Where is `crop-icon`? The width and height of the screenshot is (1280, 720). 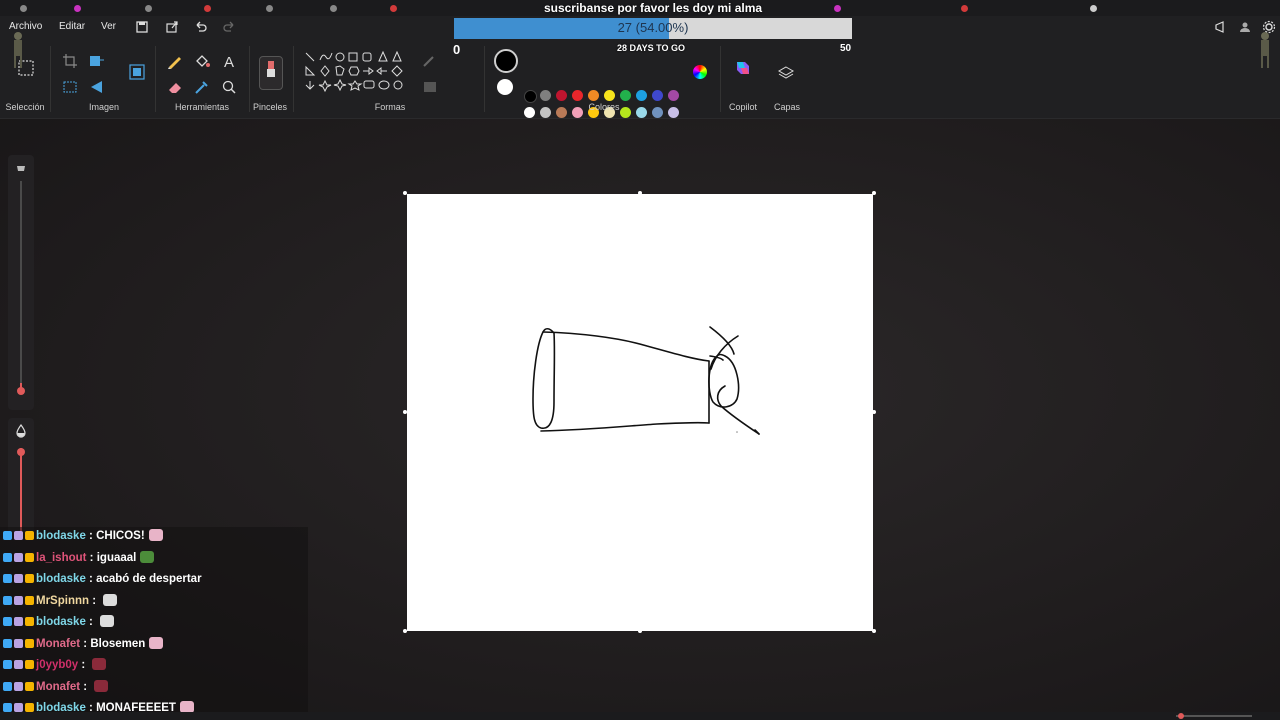 crop-icon is located at coordinates (70, 61).